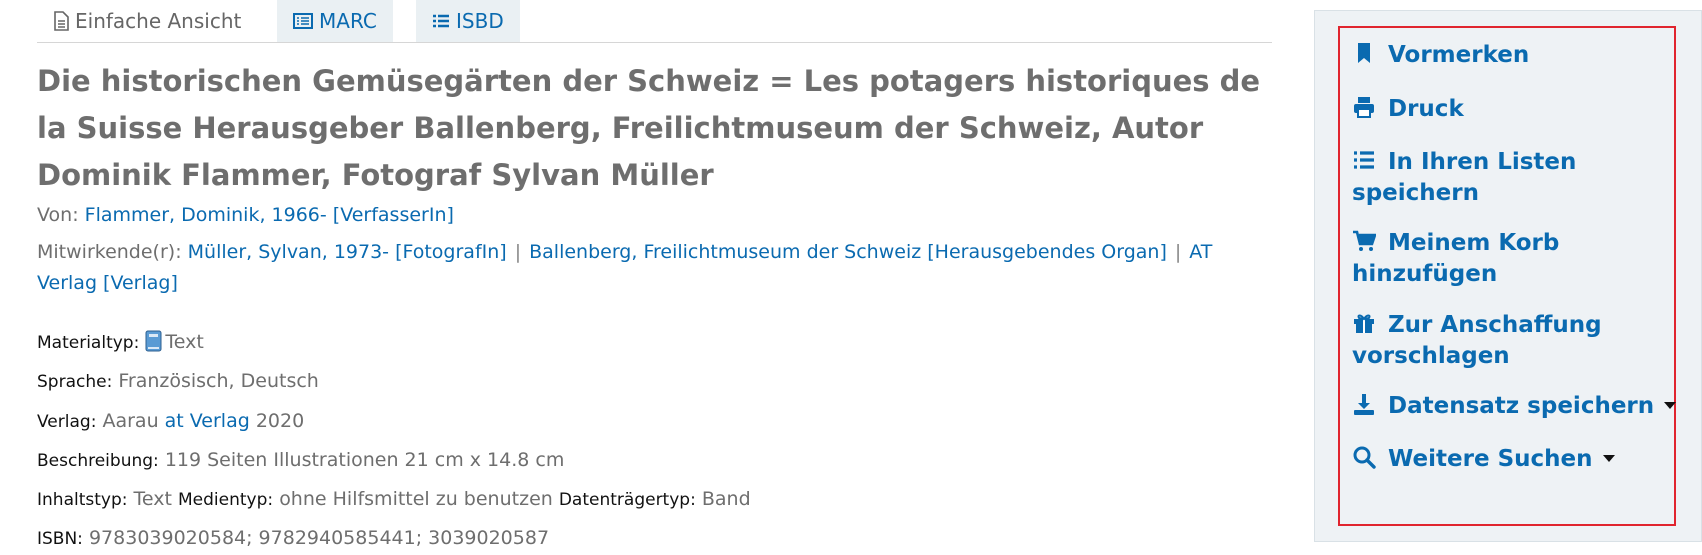 This screenshot has height=555, width=1702. What do you see at coordinates (152, 499) in the screenshot?
I see `content-type-value: Text` at bounding box center [152, 499].